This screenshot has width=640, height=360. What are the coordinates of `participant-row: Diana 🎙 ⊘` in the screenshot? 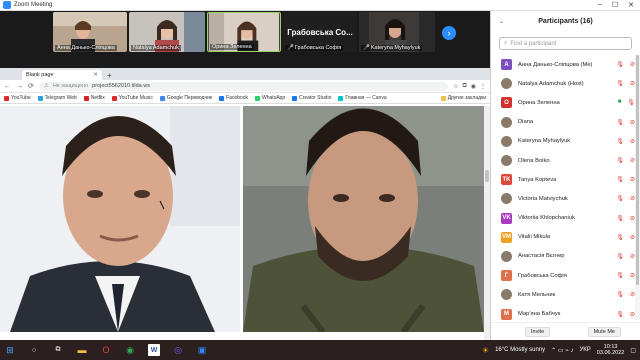 It's located at (565, 122).